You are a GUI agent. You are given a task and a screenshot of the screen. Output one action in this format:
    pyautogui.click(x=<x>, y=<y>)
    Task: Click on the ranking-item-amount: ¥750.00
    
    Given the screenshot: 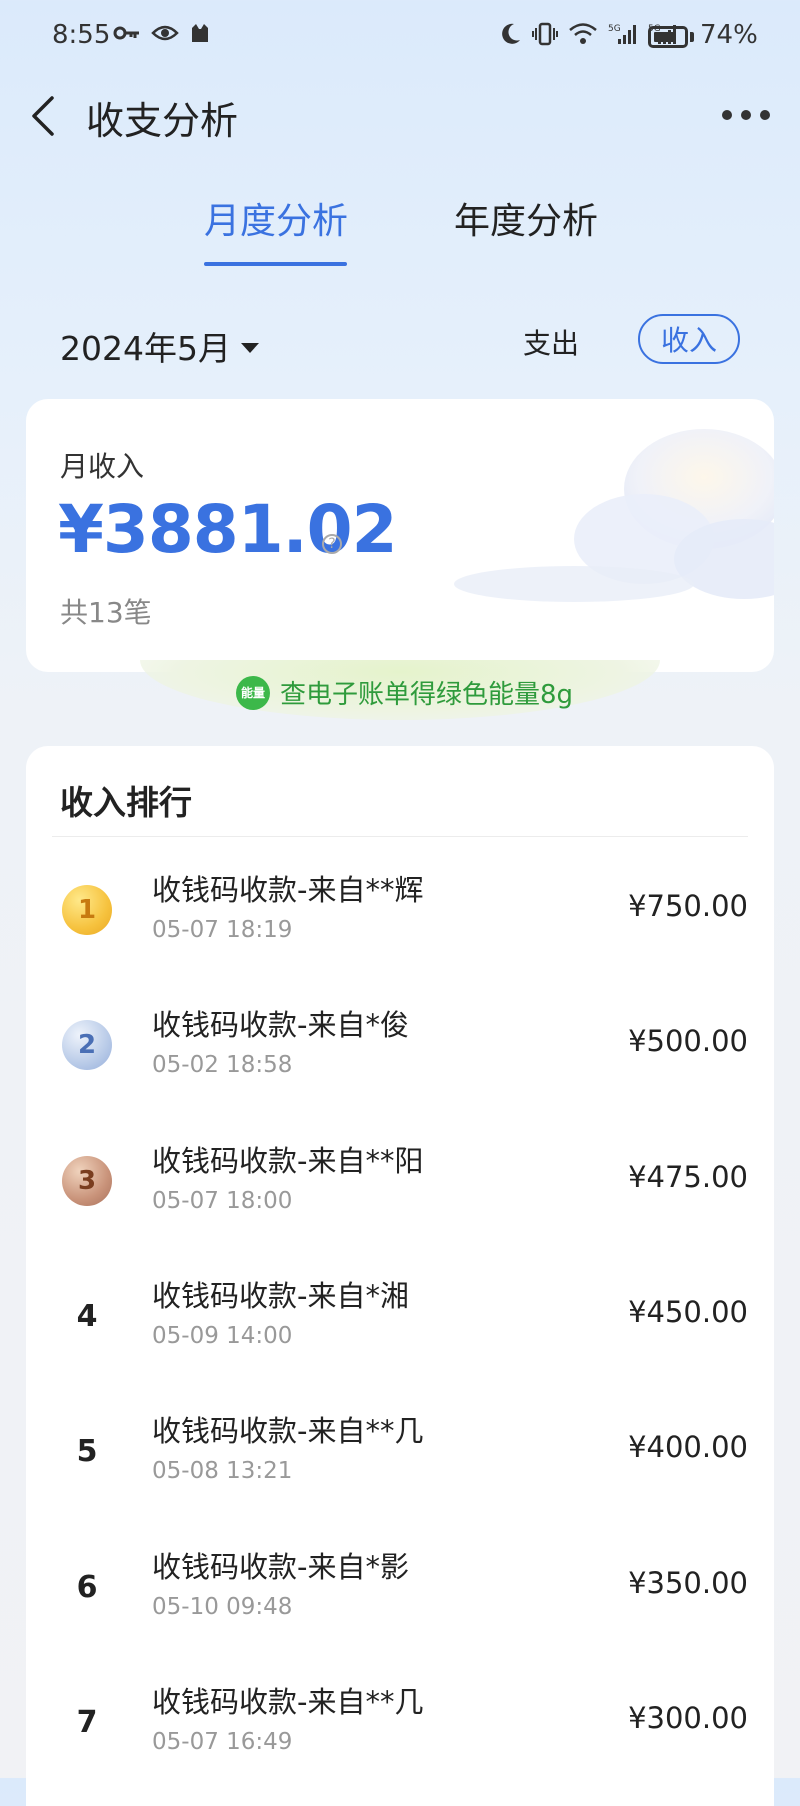 What is the action you would take?
    pyautogui.click(x=688, y=906)
    